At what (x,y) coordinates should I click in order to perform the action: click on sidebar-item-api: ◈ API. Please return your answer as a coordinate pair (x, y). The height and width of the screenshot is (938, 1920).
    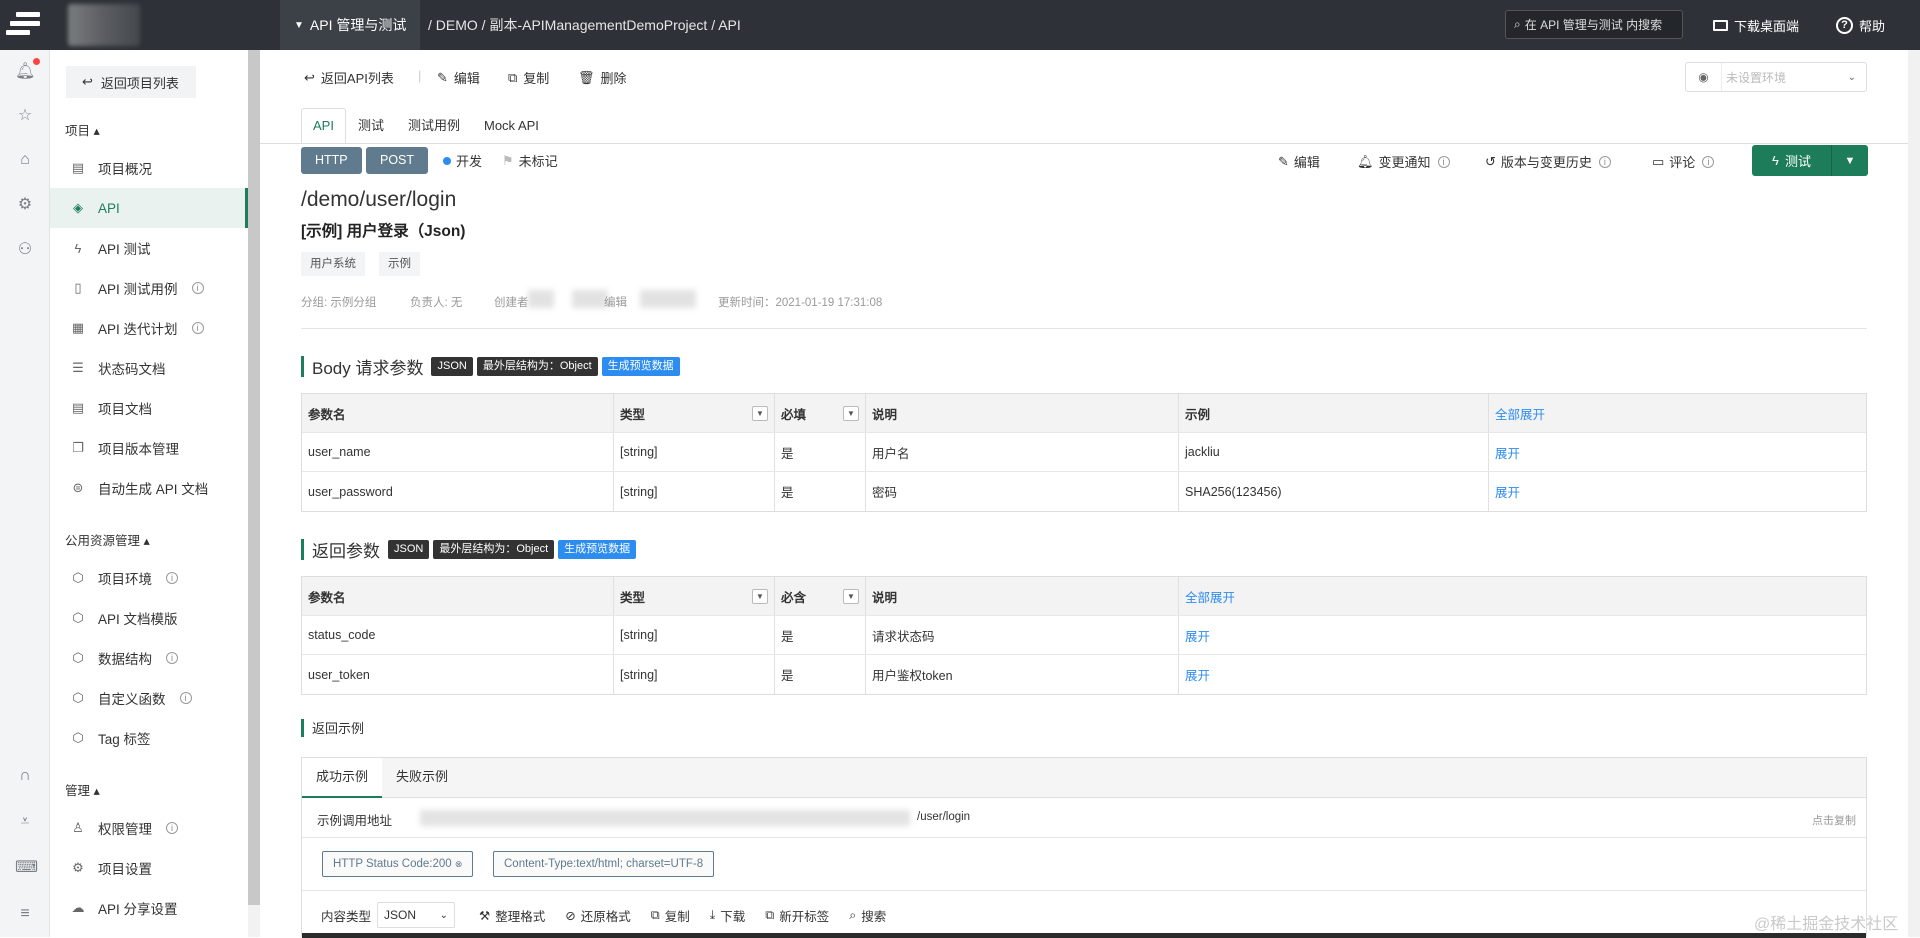
    Looking at the image, I should click on (149, 208).